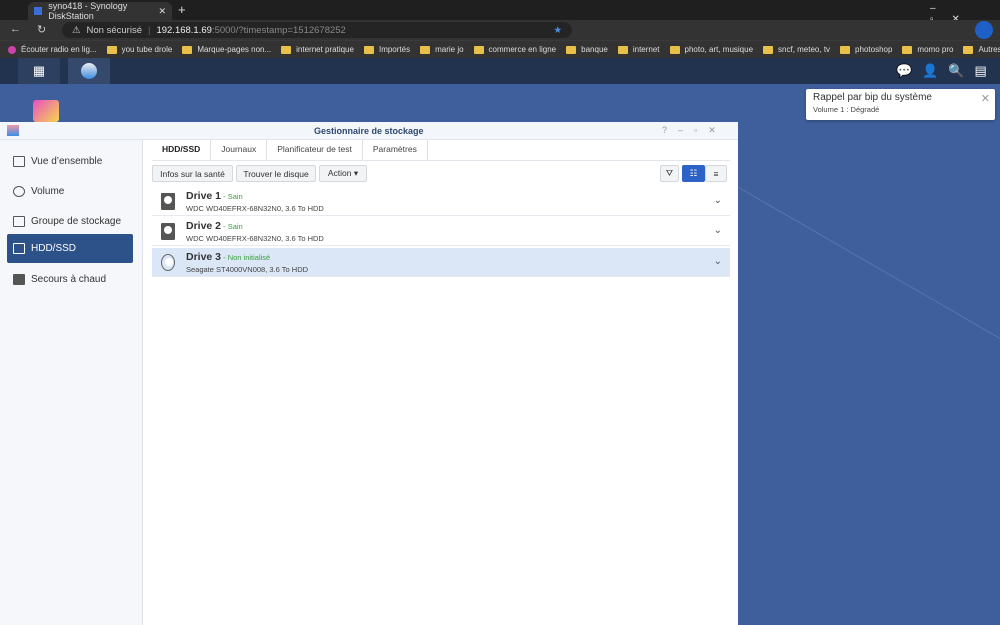 This screenshot has width=1000, height=625. What do you see at coordinates (276, 173) in the screenshot?
I see `find-disk-button: Trouver le disque` at bounding box center [276, 173].